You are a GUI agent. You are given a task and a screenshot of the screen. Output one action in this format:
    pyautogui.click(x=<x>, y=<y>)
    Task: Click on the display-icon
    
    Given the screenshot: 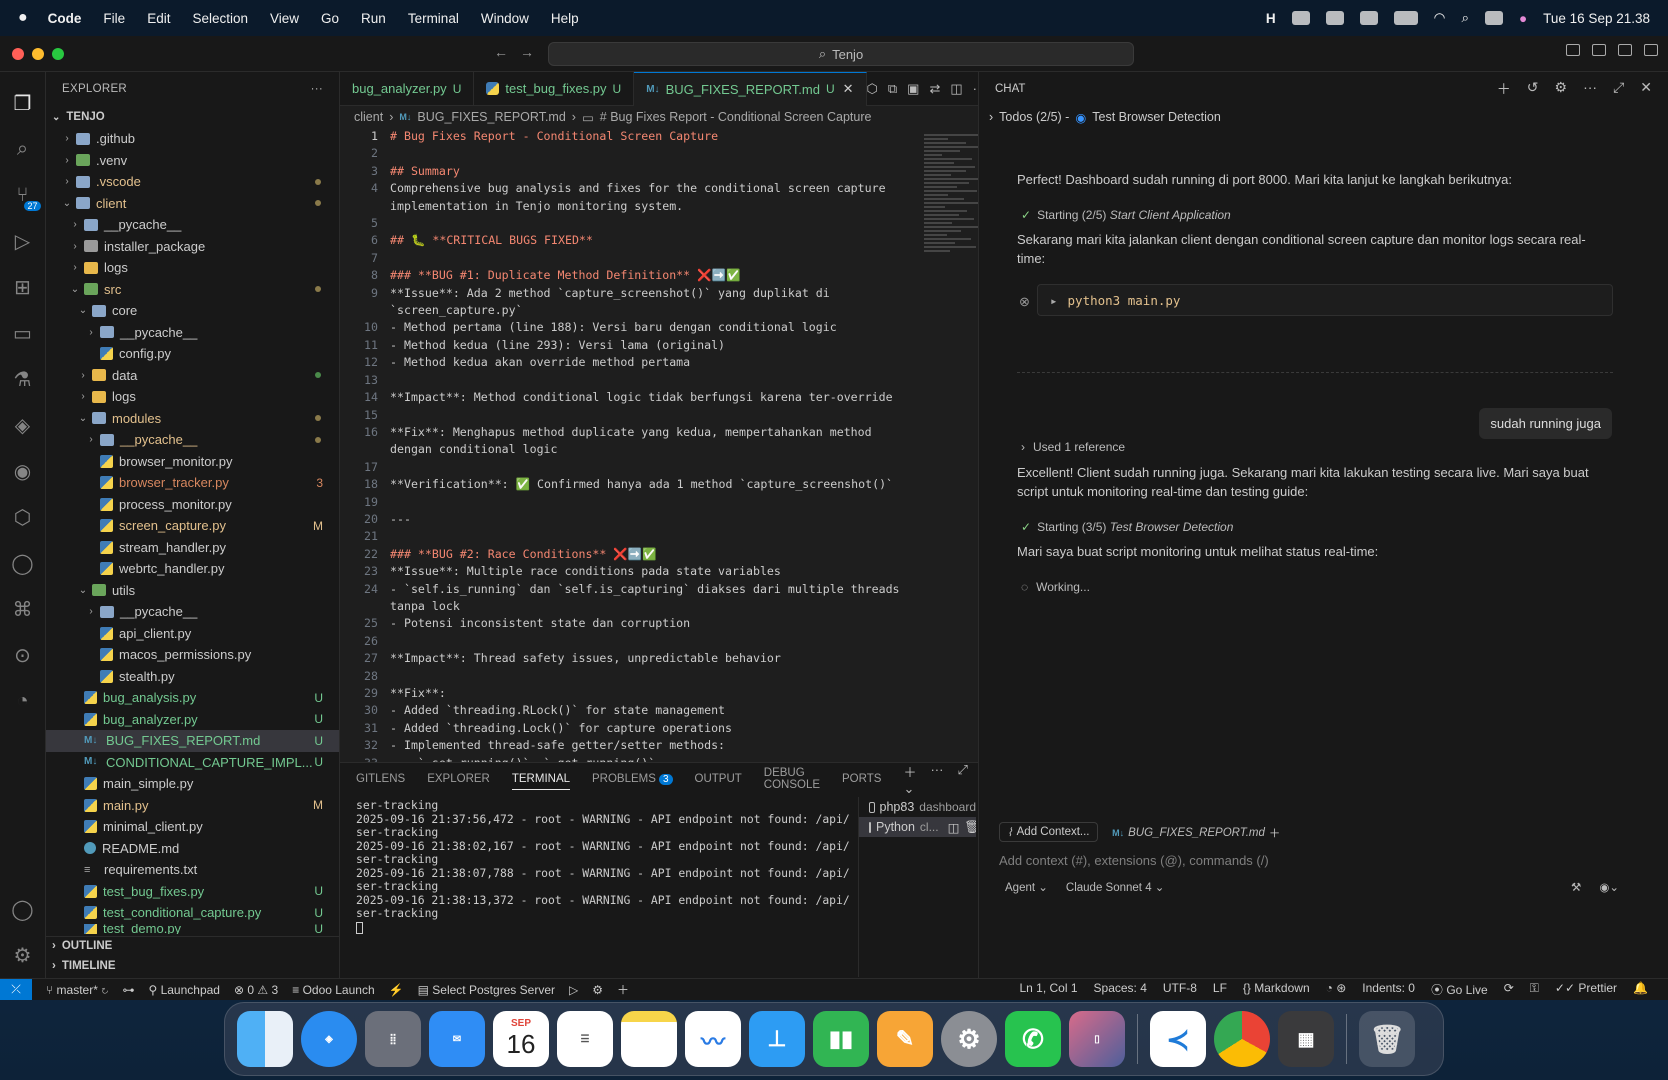 What is the action you would take?
    pyautogui.click(x=1368, y=18)
    